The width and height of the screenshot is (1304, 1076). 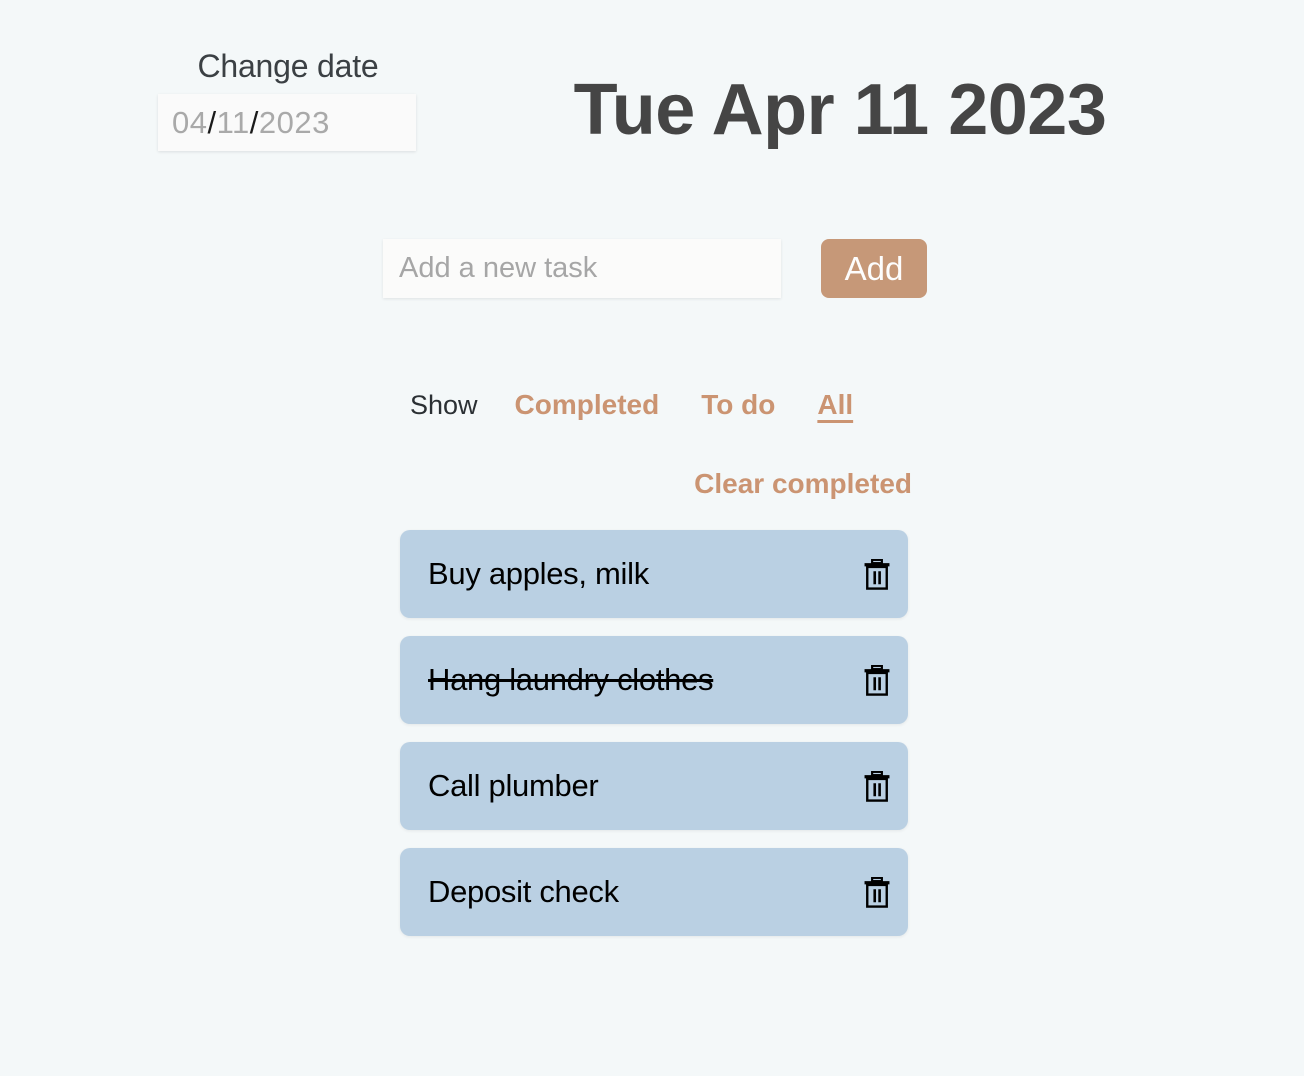 What do you see at coordinates (288, 66) in the screenshot?
I see `change-date-label: Change date` at bounding box center [288, 66].